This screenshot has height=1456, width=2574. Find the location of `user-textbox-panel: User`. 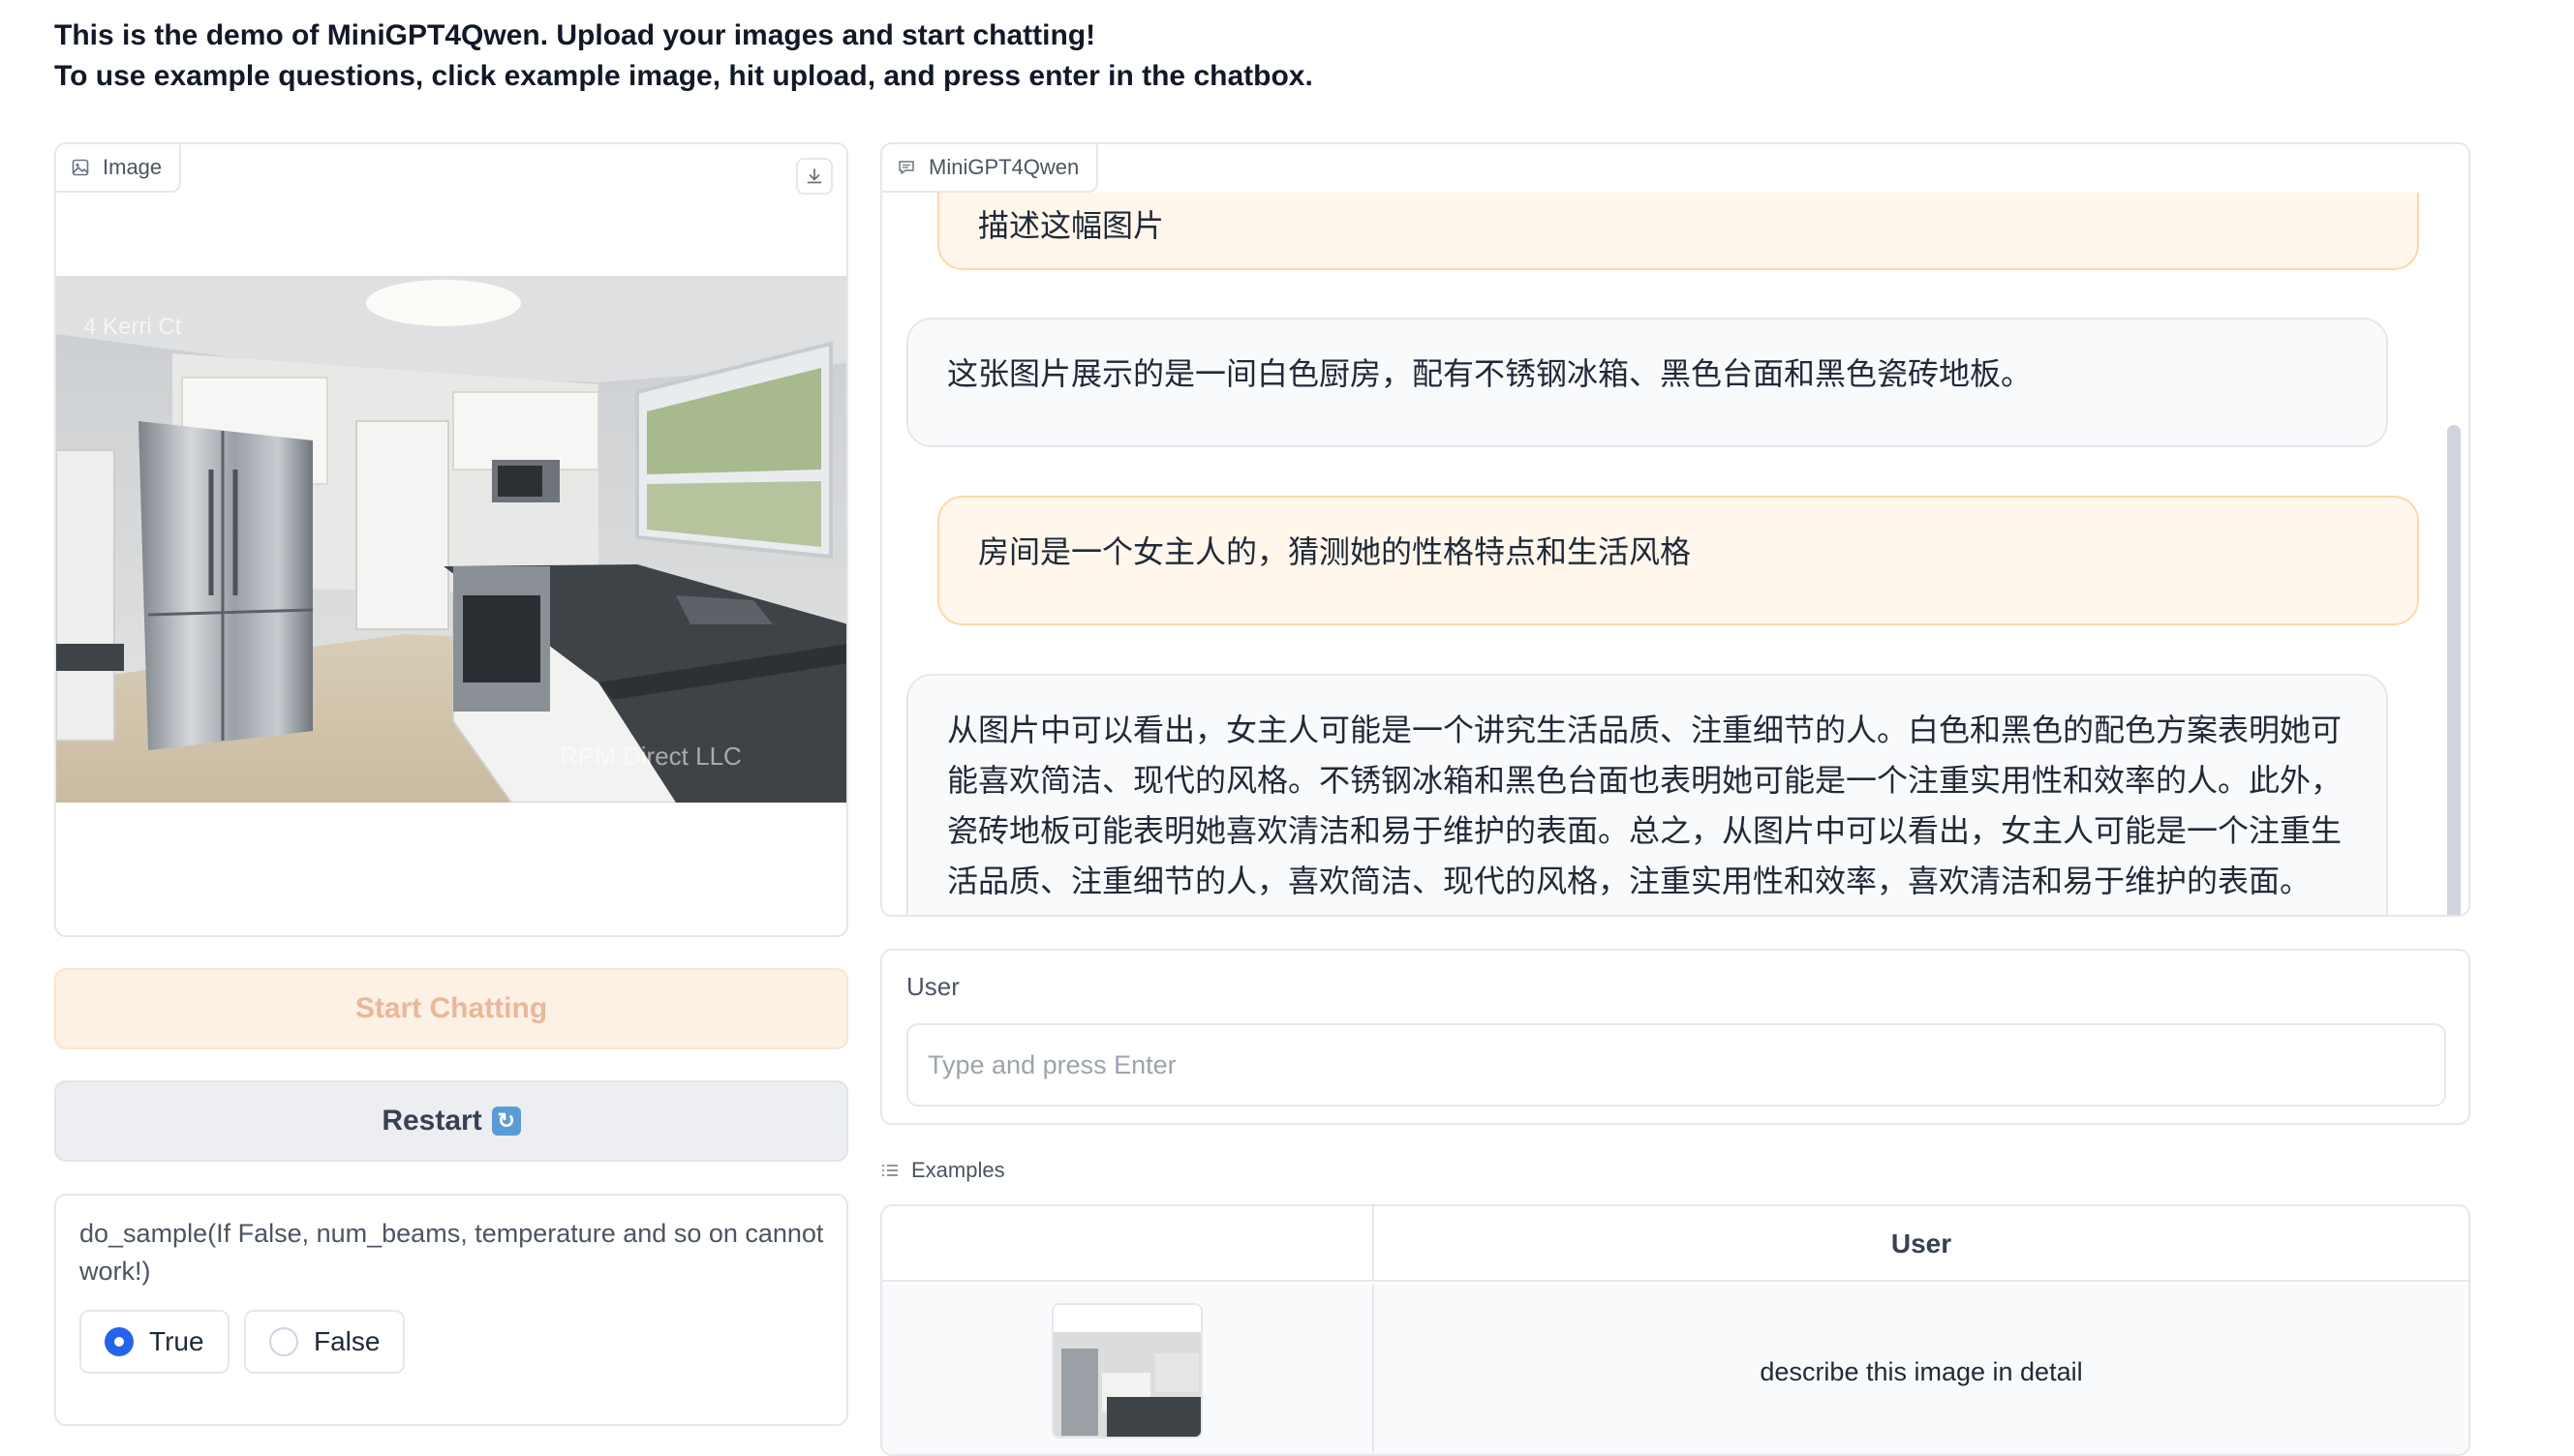

user-textbox-panel: User is located at coordinates (1675, 1037).